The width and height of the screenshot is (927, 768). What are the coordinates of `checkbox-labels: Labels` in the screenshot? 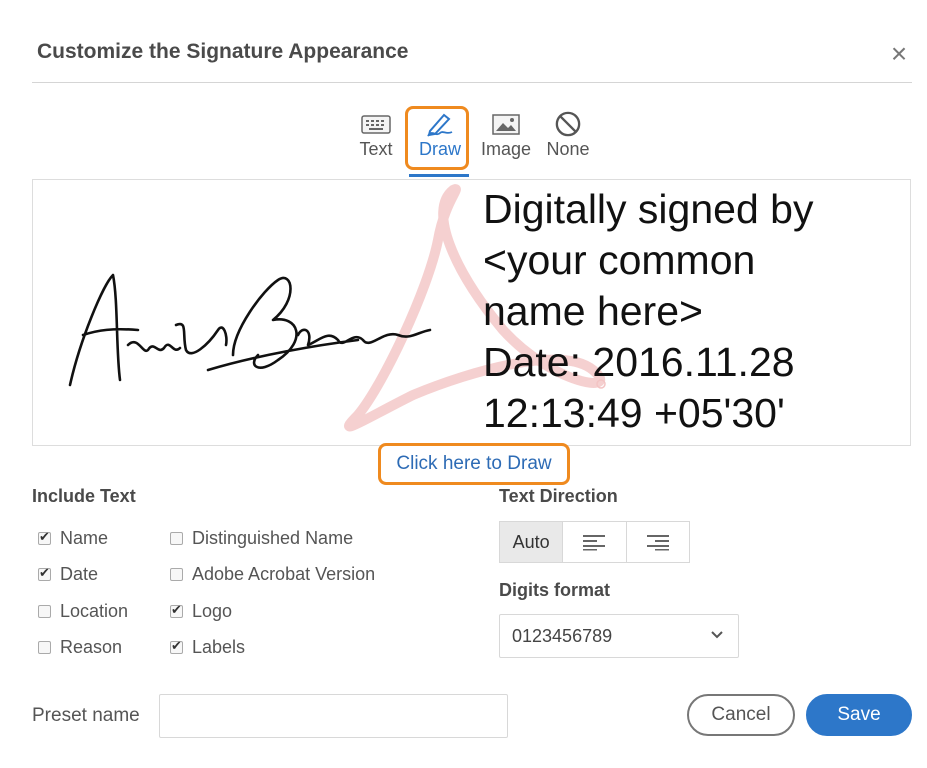 It's located at (207, 647).